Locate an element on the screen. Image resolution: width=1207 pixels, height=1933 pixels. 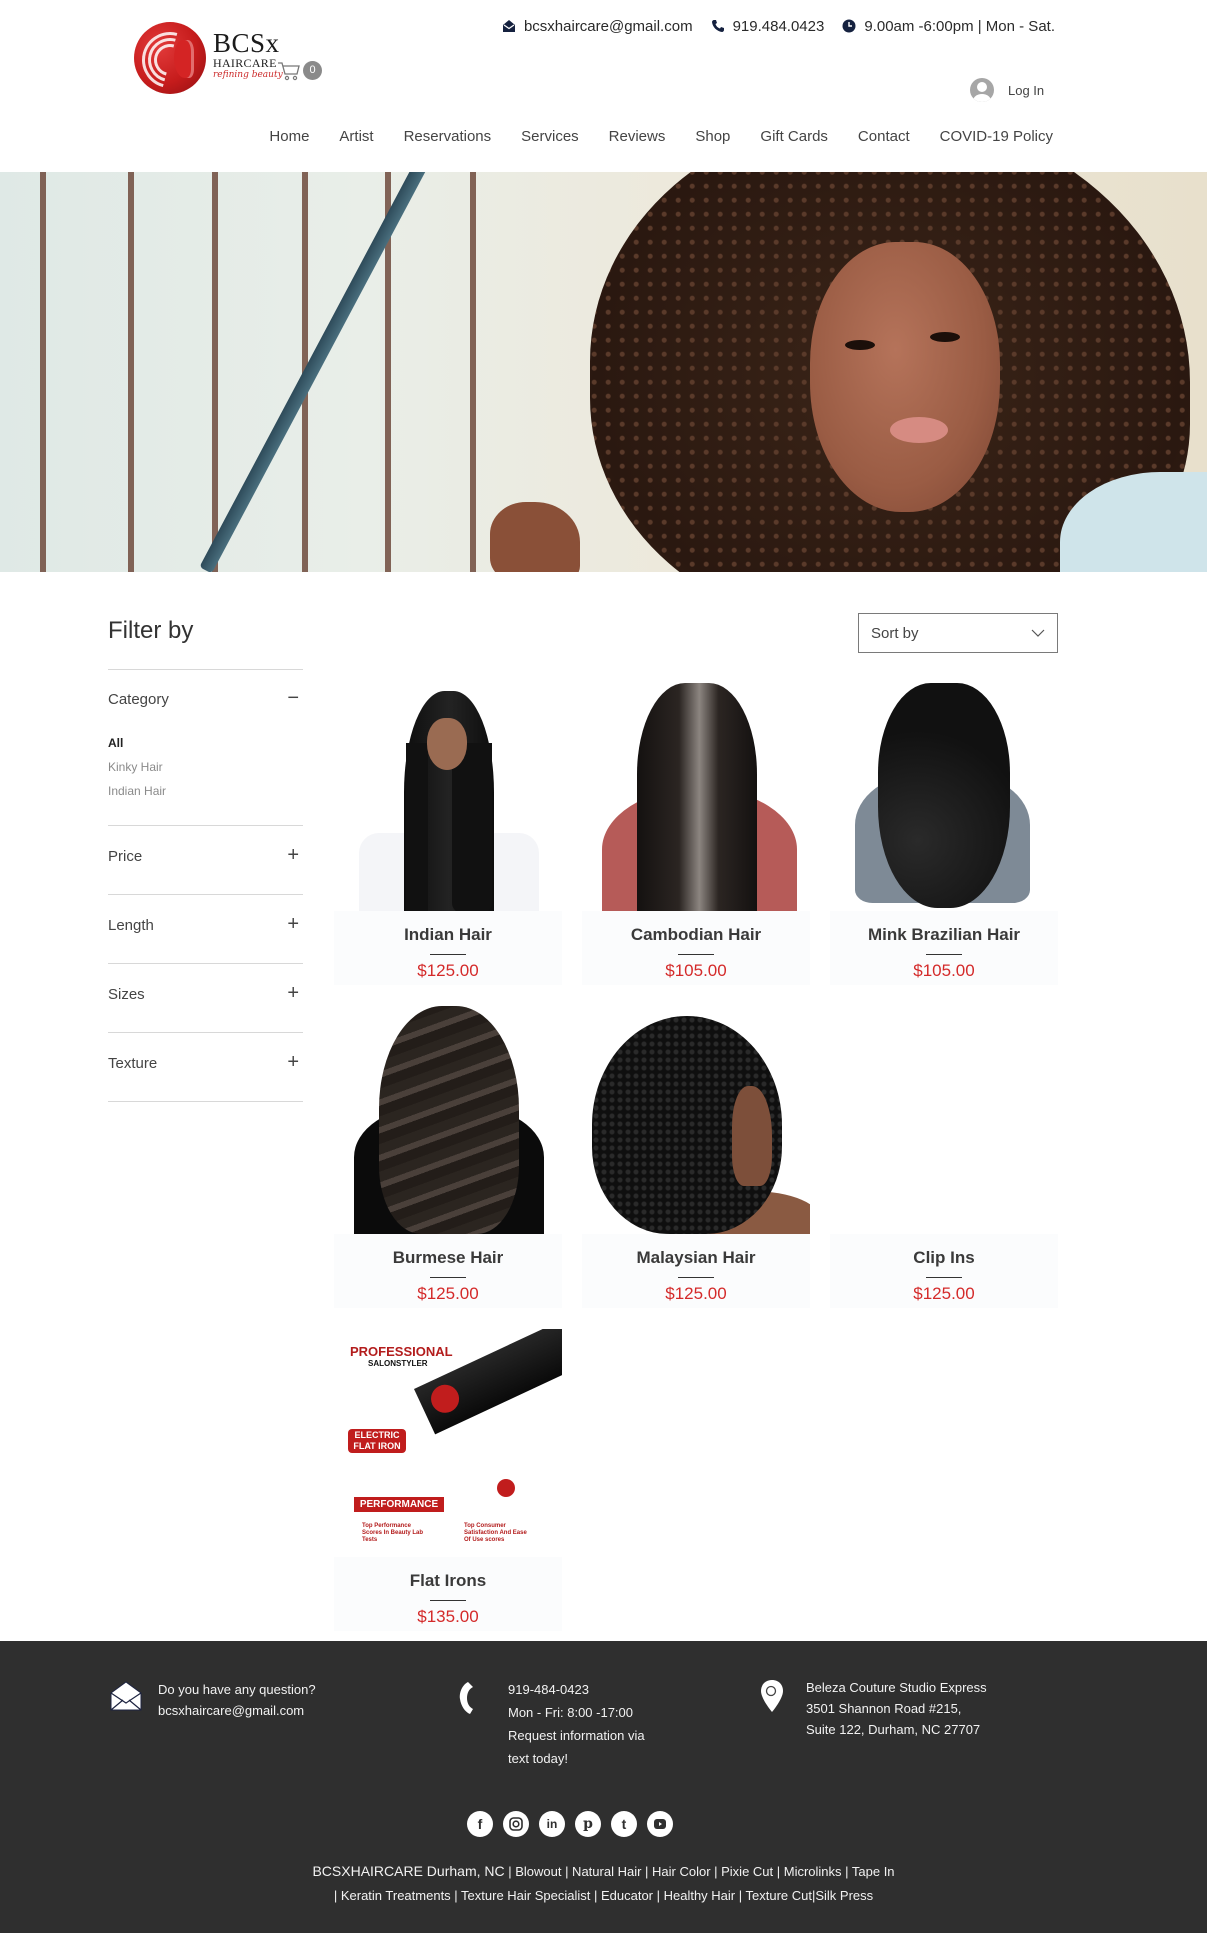
product-info: Cambodian Hair $105.00 is located at coordinates (696, 948).